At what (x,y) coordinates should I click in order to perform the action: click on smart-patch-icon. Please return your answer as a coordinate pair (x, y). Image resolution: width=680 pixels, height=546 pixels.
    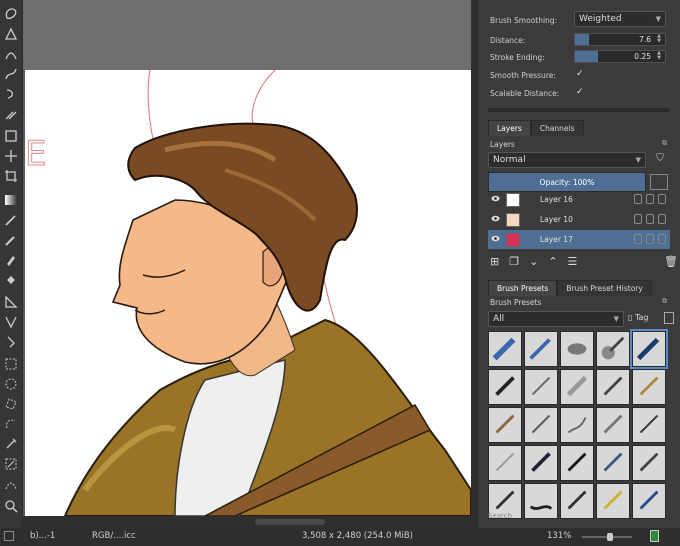
    Looking at the image, I should click on (11, 260).